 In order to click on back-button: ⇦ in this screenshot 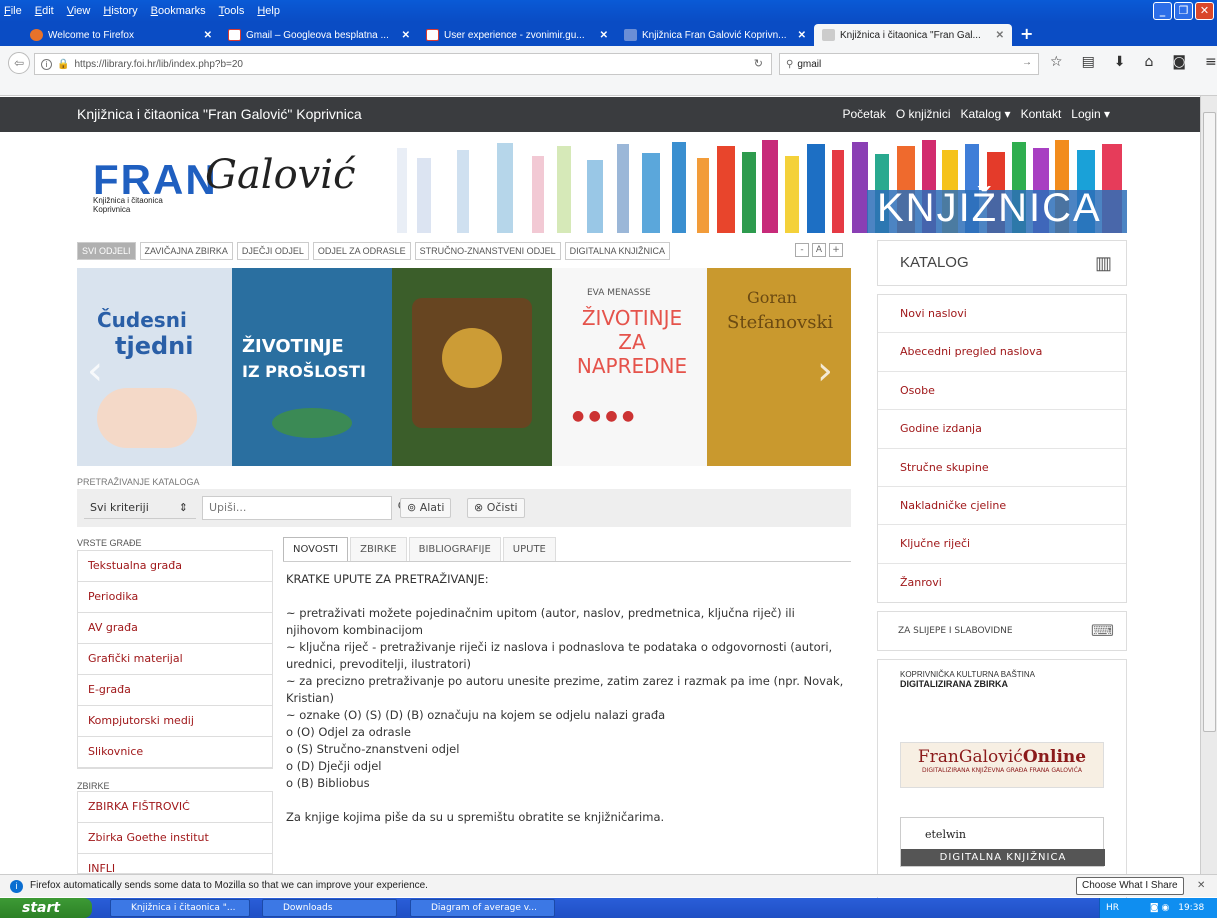, I will do `click(19, 63)`.